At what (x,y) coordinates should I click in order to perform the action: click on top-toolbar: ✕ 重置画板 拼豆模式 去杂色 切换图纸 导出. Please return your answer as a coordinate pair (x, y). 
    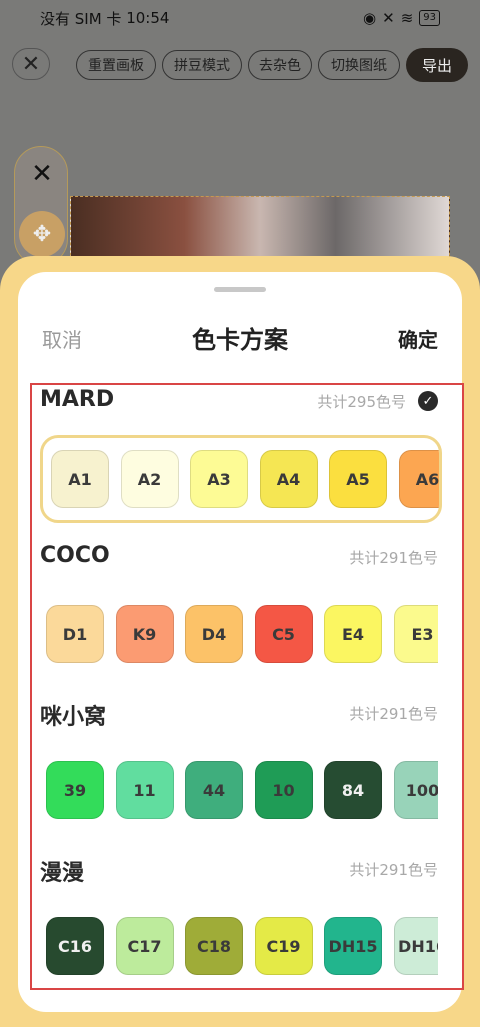
    Looking at the image, I should click on (240, 64).